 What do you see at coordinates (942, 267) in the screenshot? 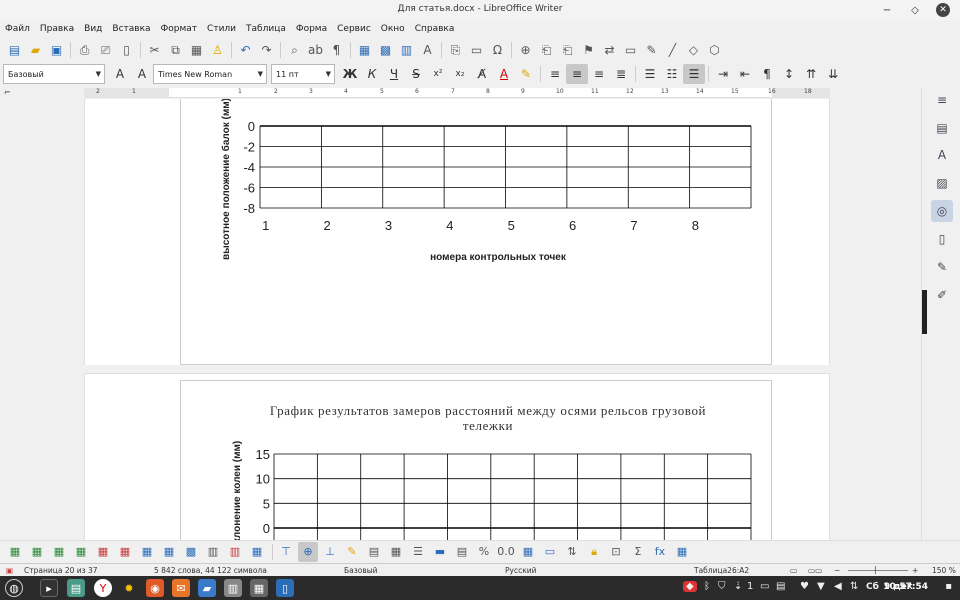
I see `style-inspector-icon: ✎` at bounding box center [942, 267].